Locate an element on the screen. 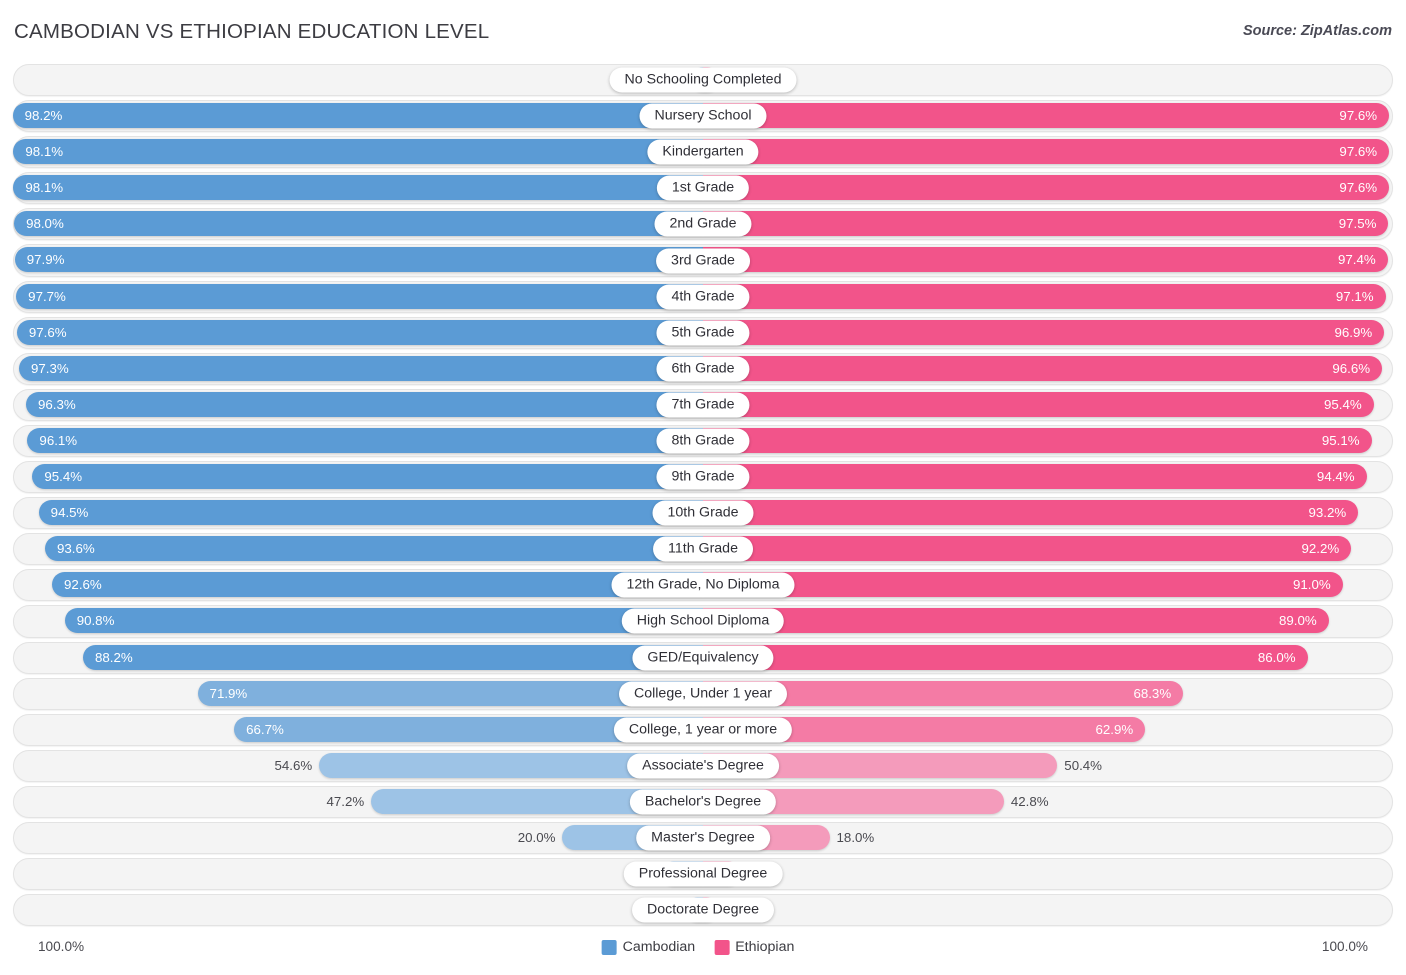  left-half: 93.6% is located at coordinates (351, 549).